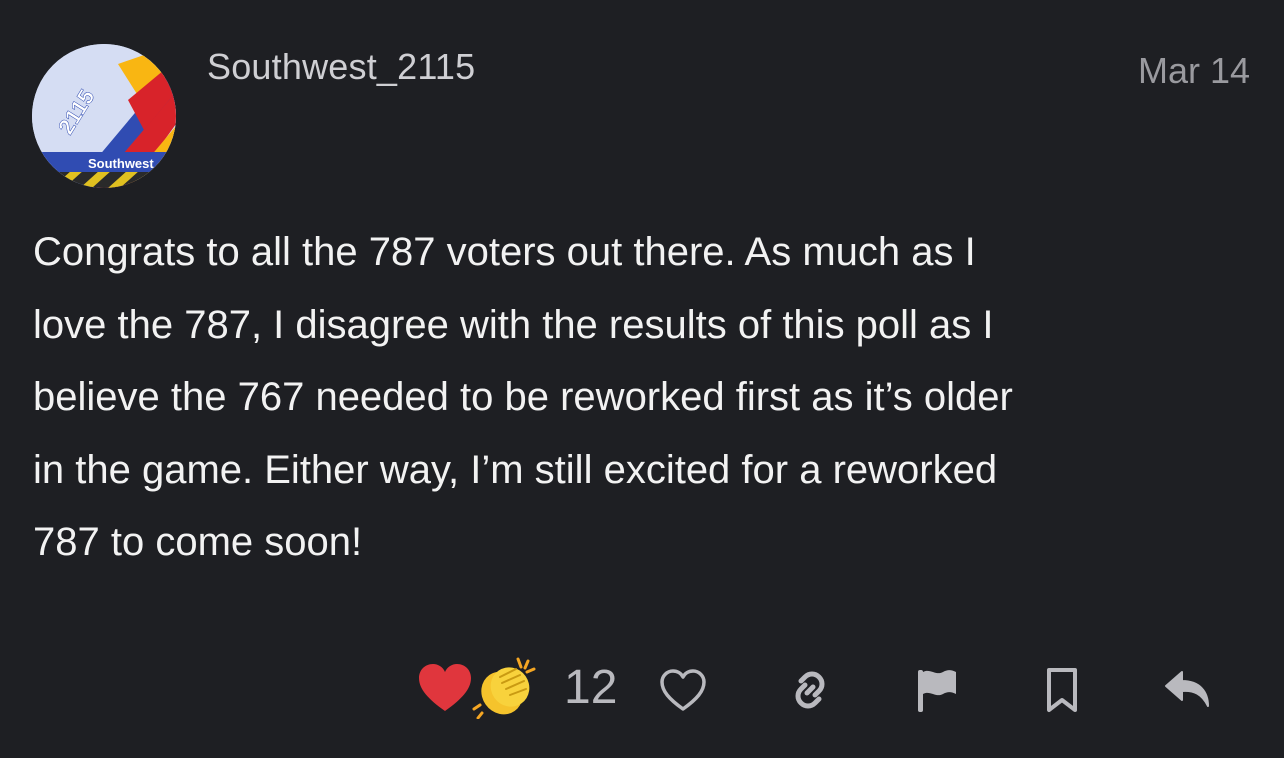 The height and width of the screenshot is (758, 1284). I want to click on link-icon, so click(810, 690).